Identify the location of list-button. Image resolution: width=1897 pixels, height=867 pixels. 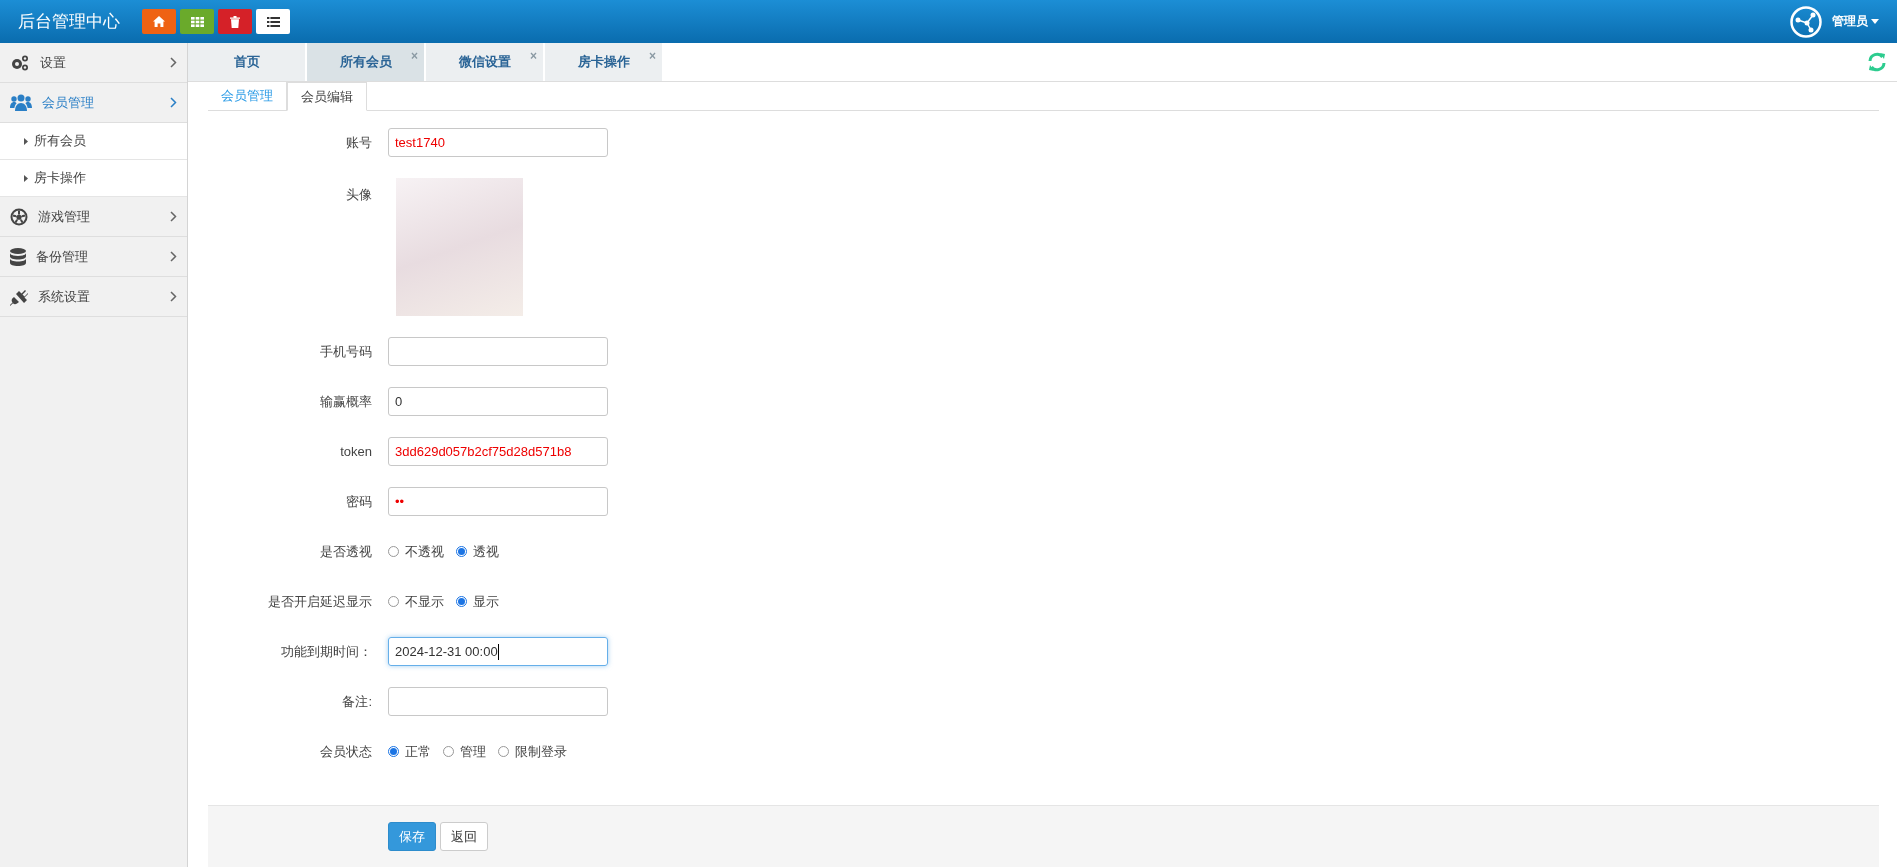
(273, 21).